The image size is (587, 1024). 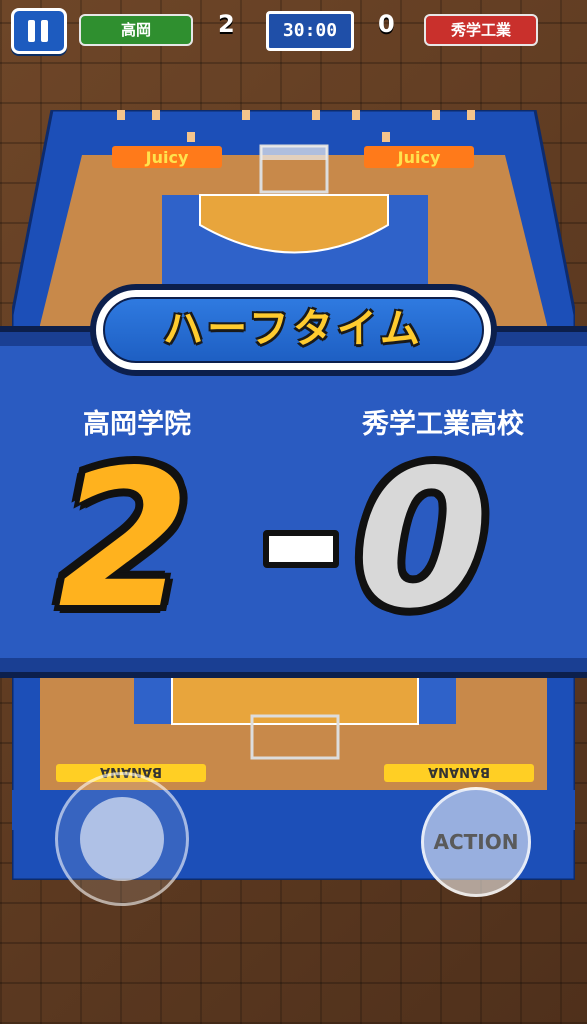 What do you see at coordinates (422, 539) in the screenshot?
I see `team-b-big-score: 0` at bounding box center [422, 539].